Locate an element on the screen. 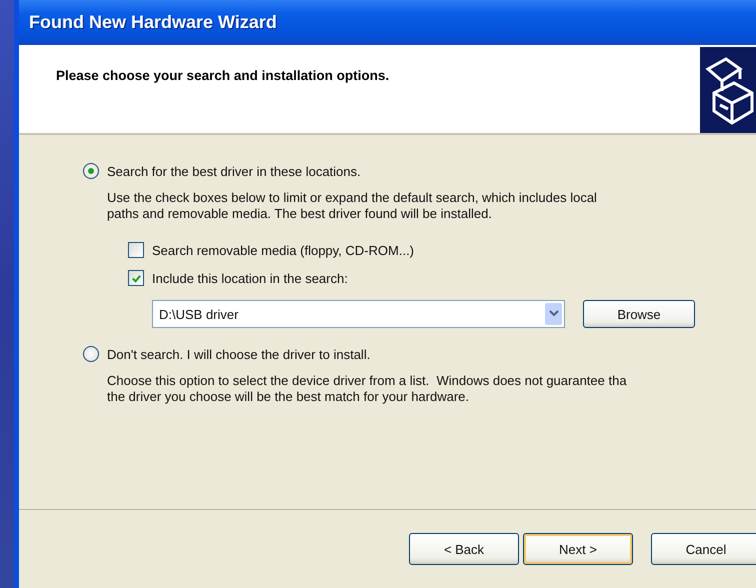 This screenshot has height=588, width=756. wizard-button: Next > is located at coordinates (578, 549).